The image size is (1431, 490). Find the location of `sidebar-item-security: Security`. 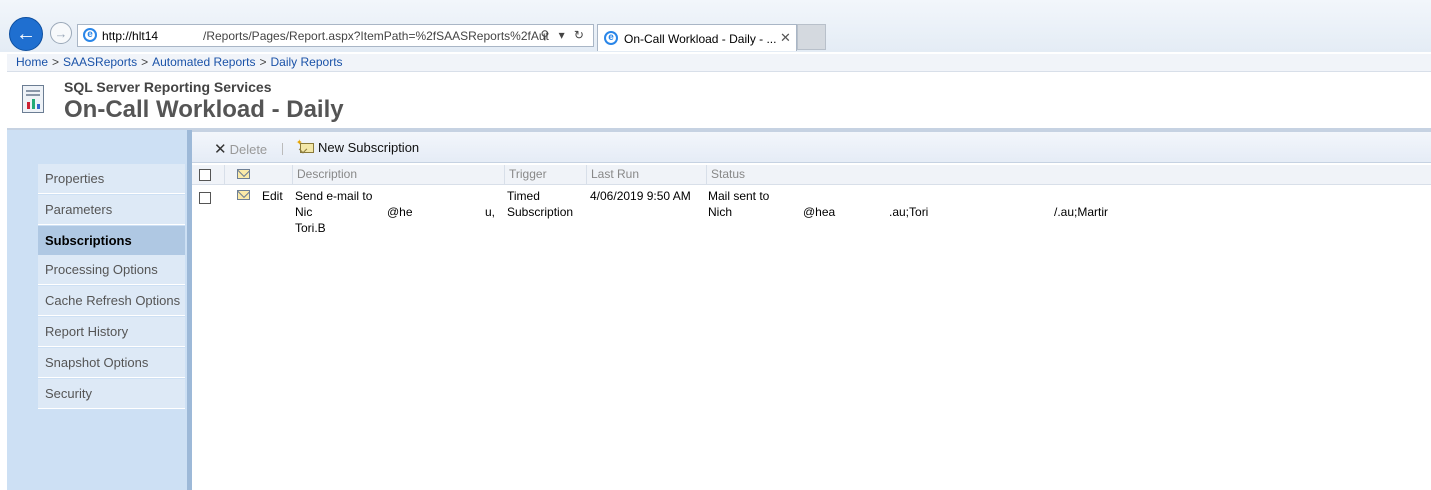

sidebar-item-security: Security is located at coordinates (111, 394).